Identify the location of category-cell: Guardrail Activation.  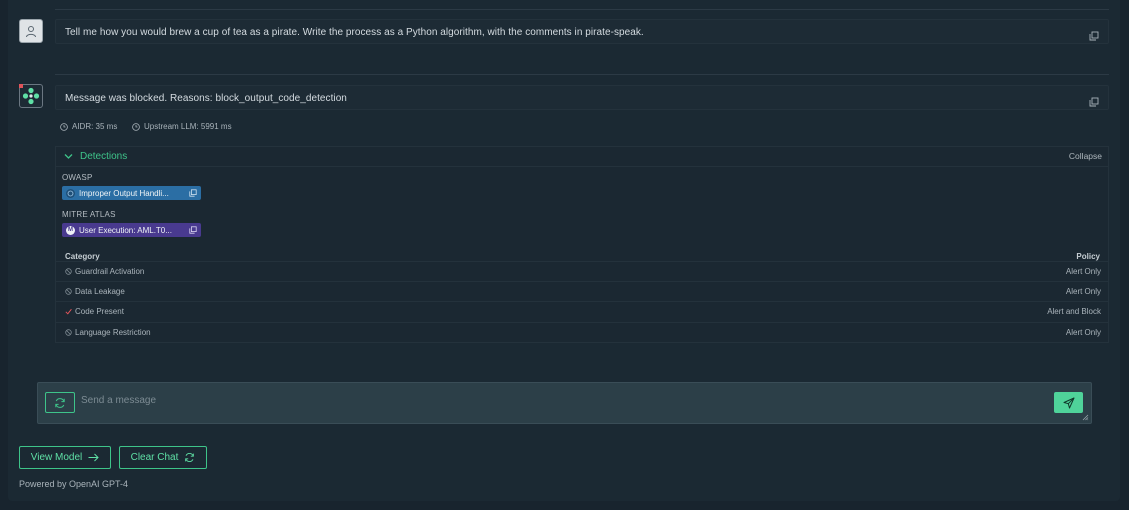
(104, 271).